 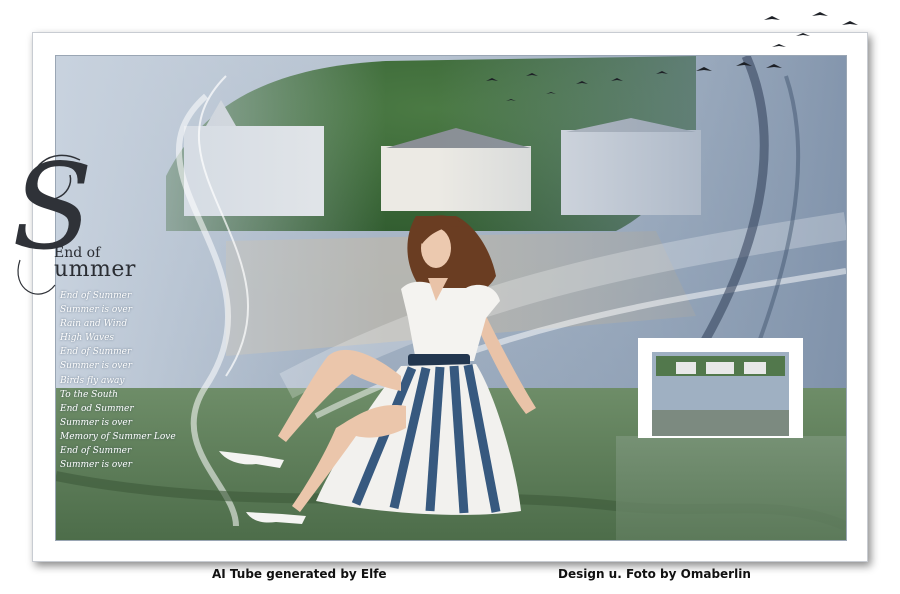 What do you see at coordinates (811, 29) in the screenshot?
I see `bird-flock-corner` at bounding box center [811, 29].